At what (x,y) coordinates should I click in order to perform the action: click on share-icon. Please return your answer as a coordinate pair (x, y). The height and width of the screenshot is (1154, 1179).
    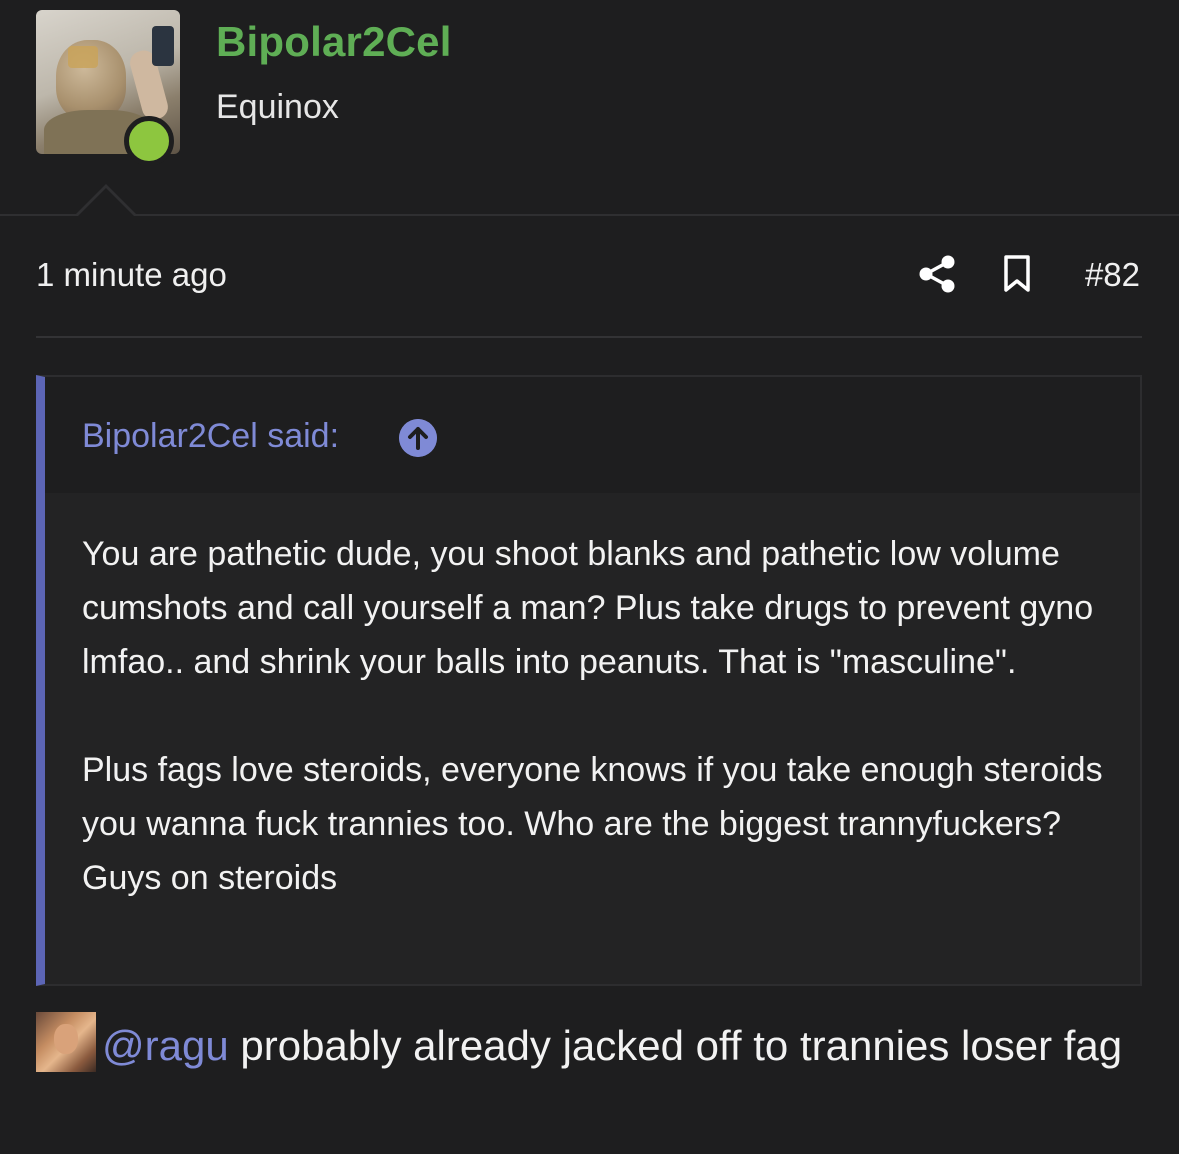
    Looking at the image, I should click on (937, 274).